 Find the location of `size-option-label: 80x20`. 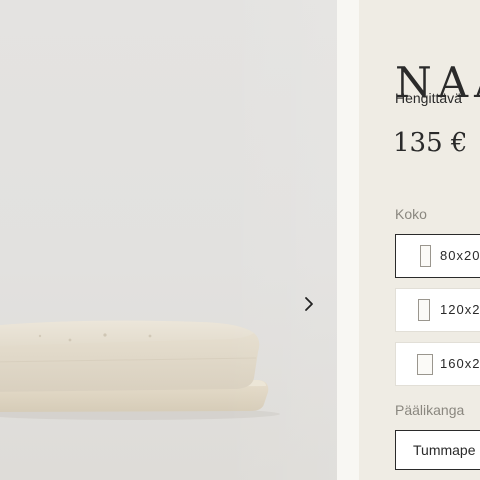

size-option-label: 80x20 is located at coordinates (460, 255).